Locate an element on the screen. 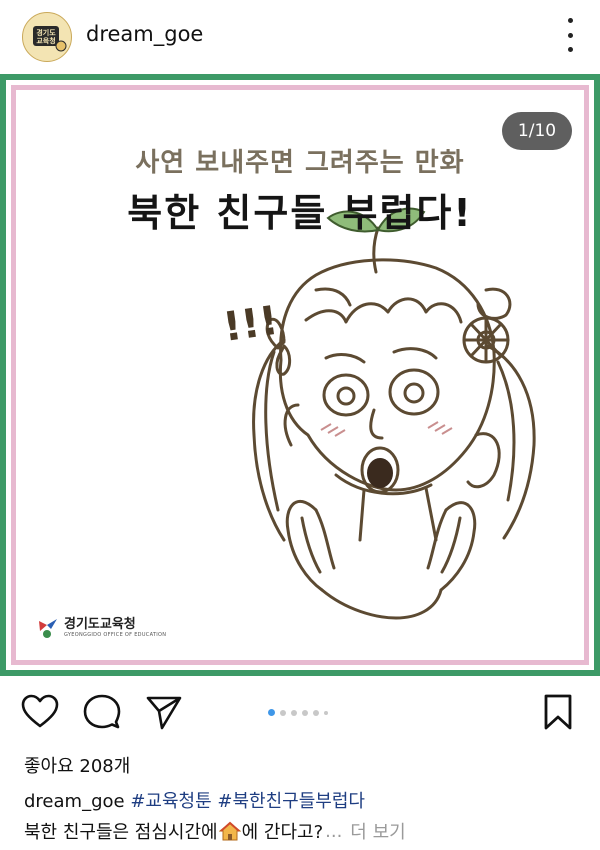  caption-username: dream_goe is located at coordinates (74, 801).